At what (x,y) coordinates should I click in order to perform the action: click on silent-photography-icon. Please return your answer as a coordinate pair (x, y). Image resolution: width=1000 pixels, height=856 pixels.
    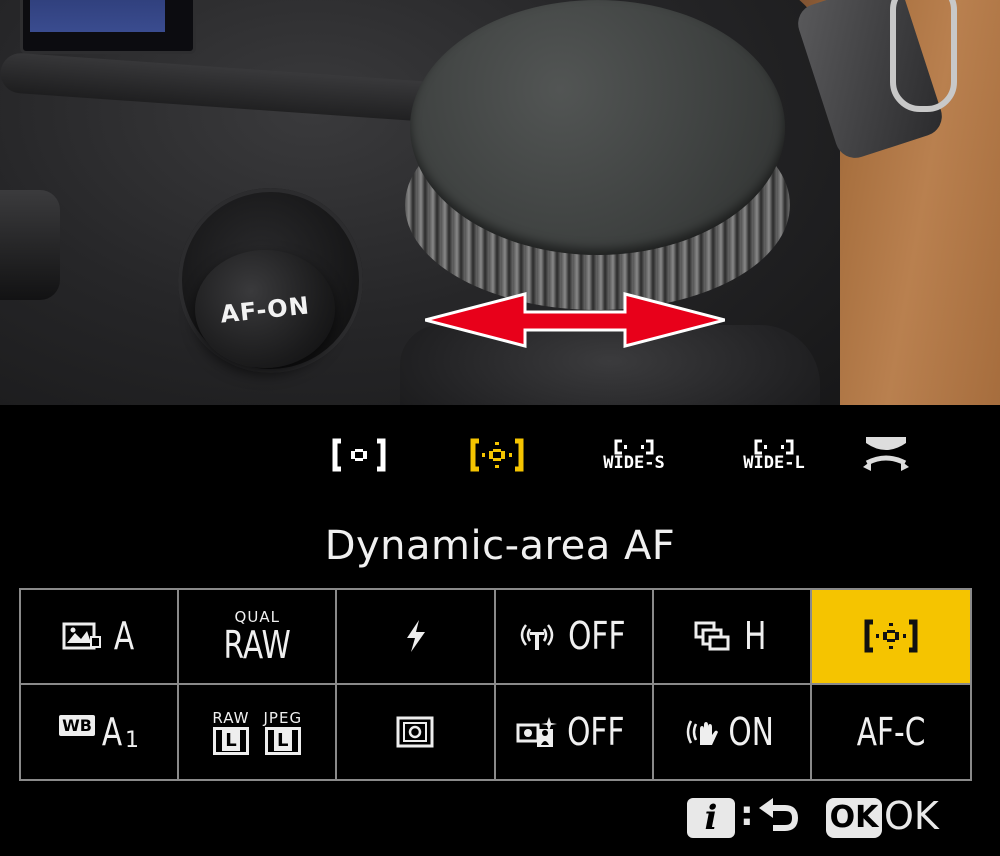
    Looking at the image, I should click on (536, 731).